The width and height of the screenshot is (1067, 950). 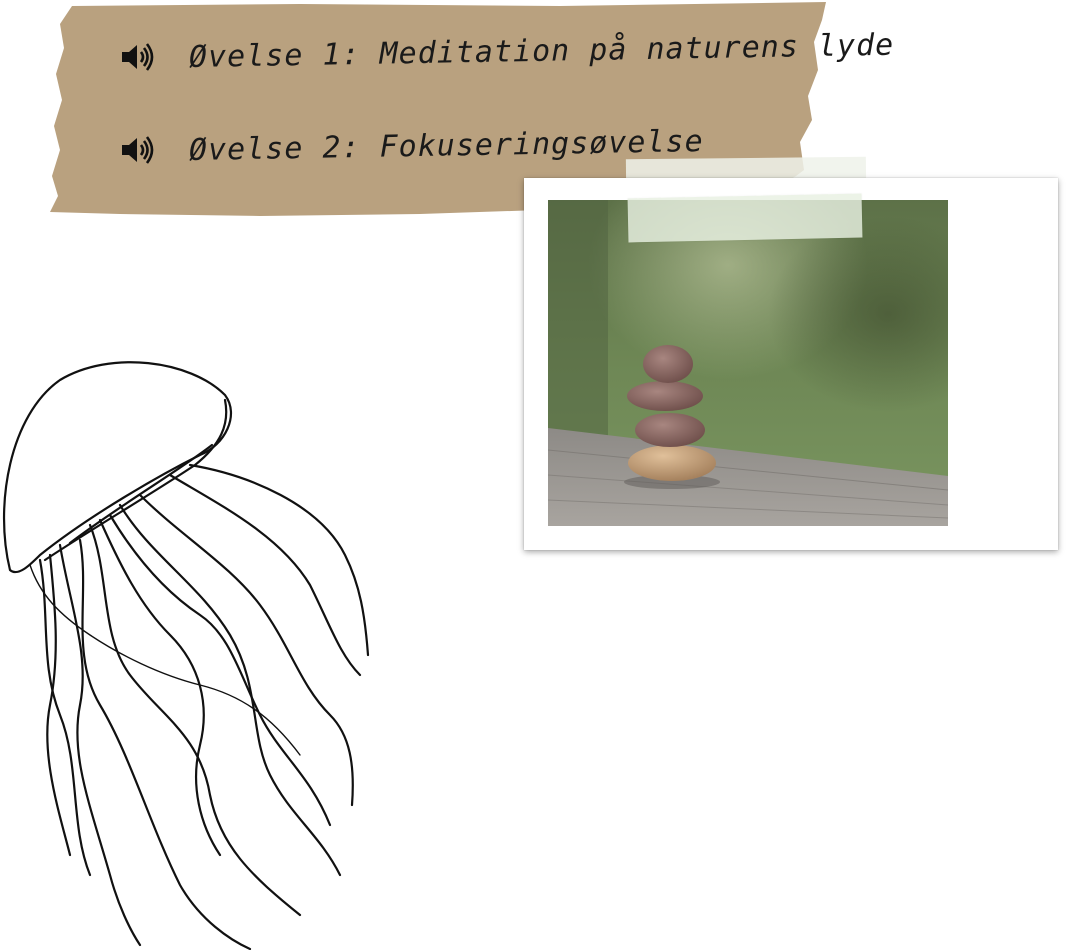 I want to click on exercise-1-audio-link: Øvelse 1: Meditation på naturens lyde, so click(x=506, y=51).